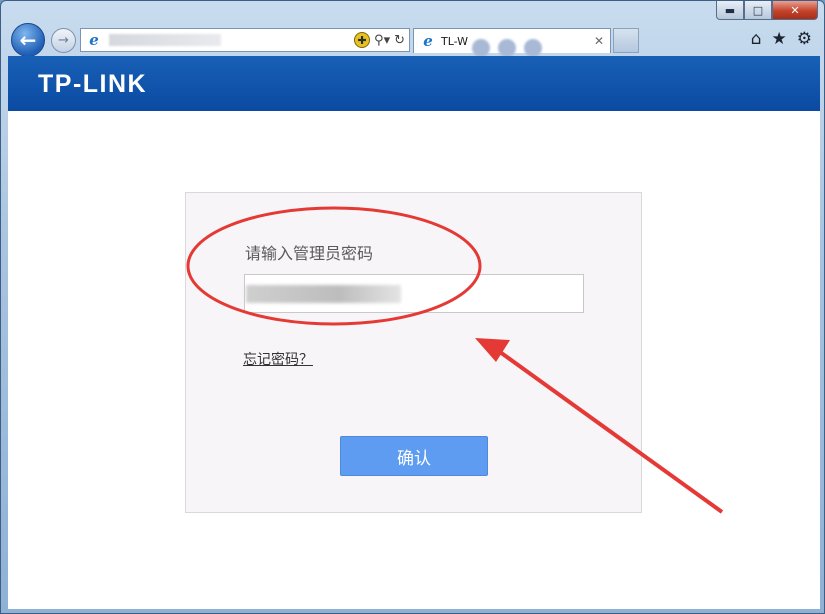 Image resolution: width=825 pixels, height=614 pixels. I want to click on tp-link-header: TP-LINK, so click(414, 83).